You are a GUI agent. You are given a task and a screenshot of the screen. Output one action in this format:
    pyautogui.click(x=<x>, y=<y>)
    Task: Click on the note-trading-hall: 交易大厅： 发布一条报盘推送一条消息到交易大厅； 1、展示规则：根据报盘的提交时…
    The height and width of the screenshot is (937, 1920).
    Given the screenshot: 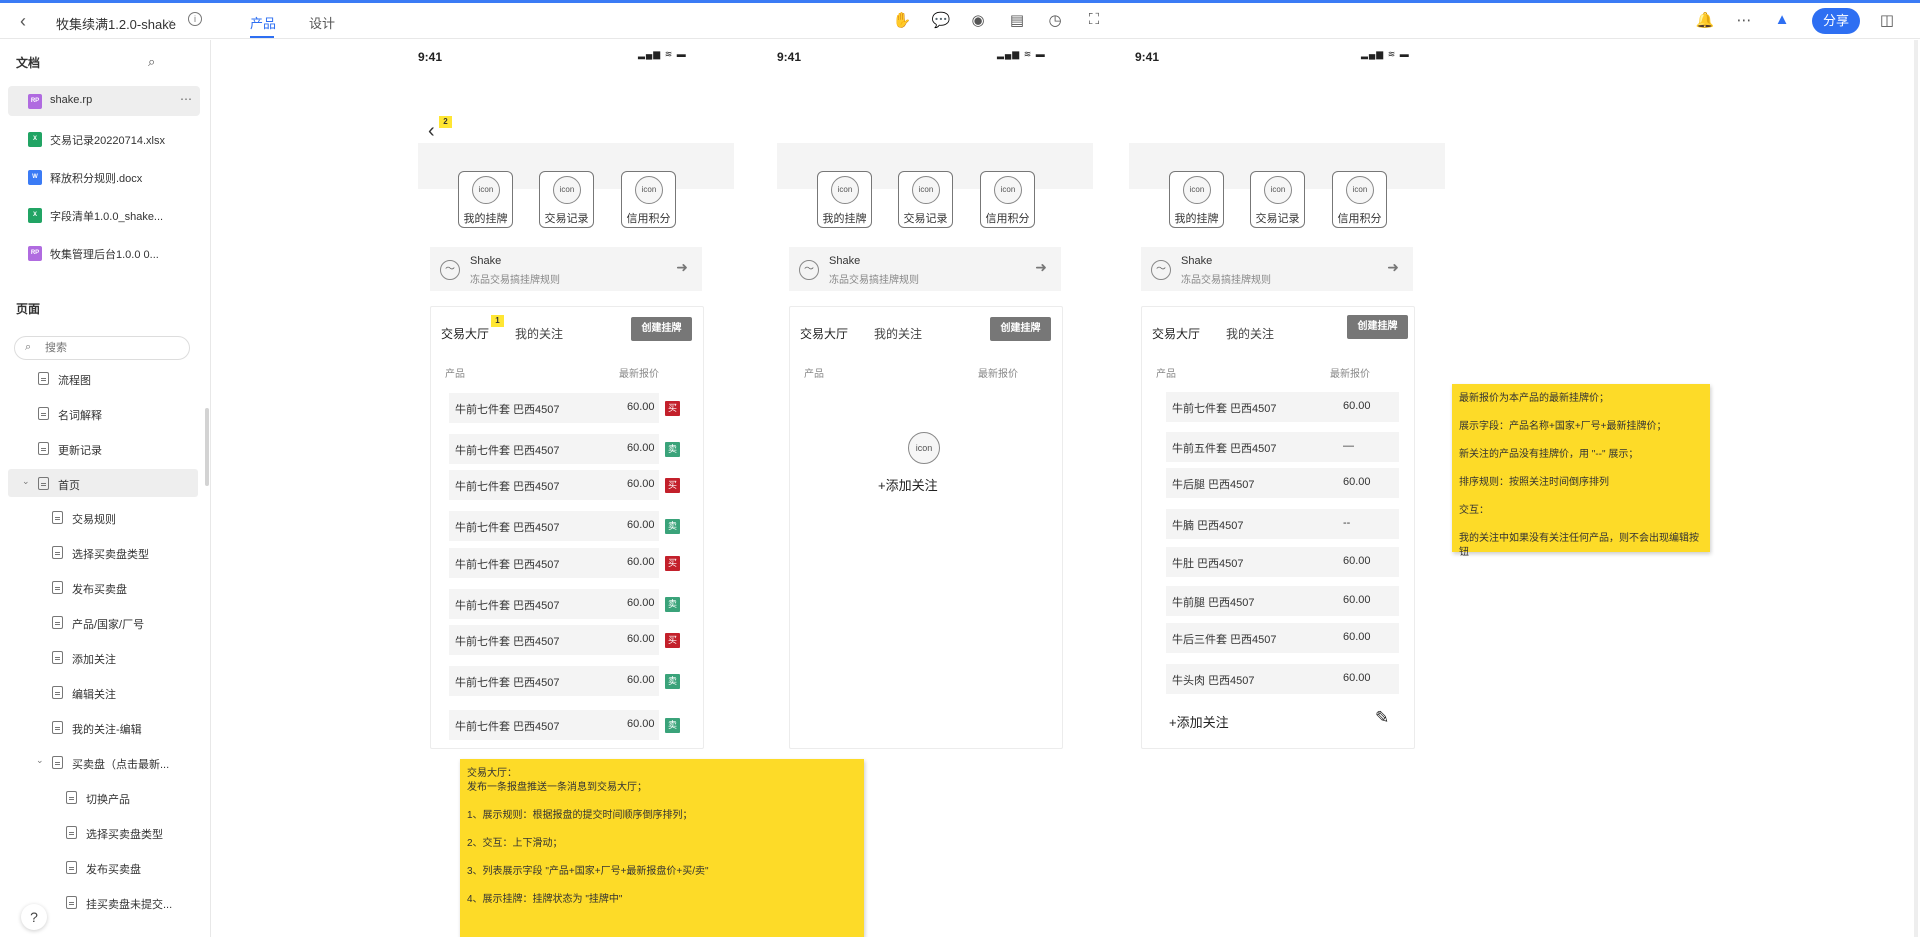 What is the action you would take?
    pyautogui.click(x=662, y=848)
    